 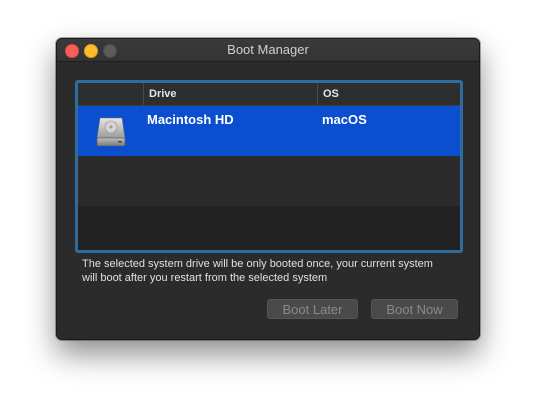 What do you see at coordinates (312, 309) in the screenshot?
I see `boot-later-button: Boot Later` at bounding box center [312, 309].